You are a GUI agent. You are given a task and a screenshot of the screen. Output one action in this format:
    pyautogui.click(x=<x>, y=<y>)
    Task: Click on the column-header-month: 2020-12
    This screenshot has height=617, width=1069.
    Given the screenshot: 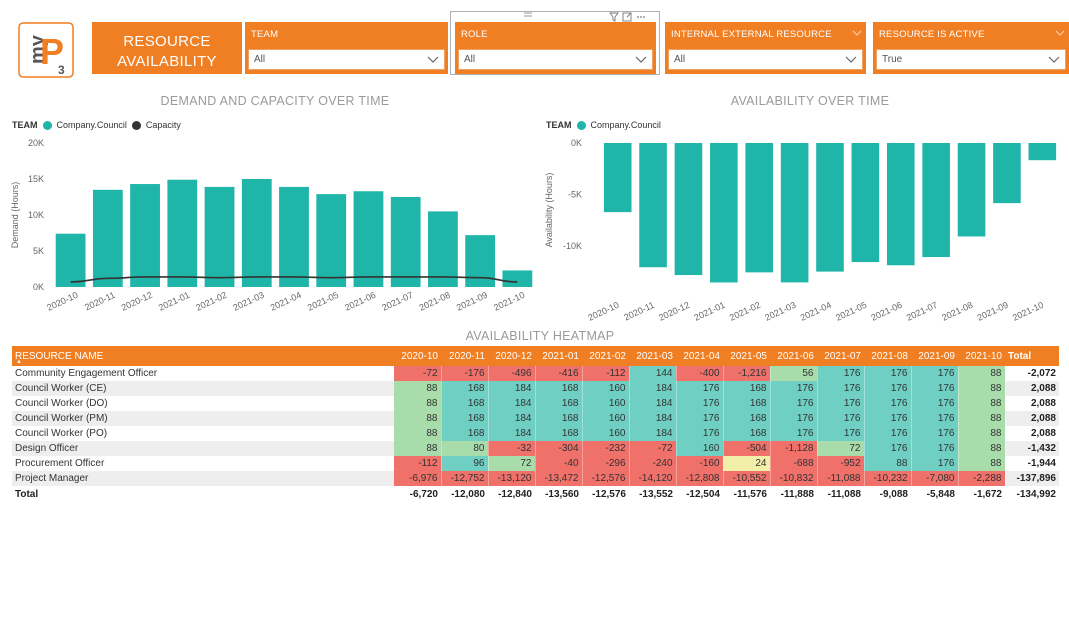 What is the action you would take?
    pyautogui.click(x=511, y=356)
    